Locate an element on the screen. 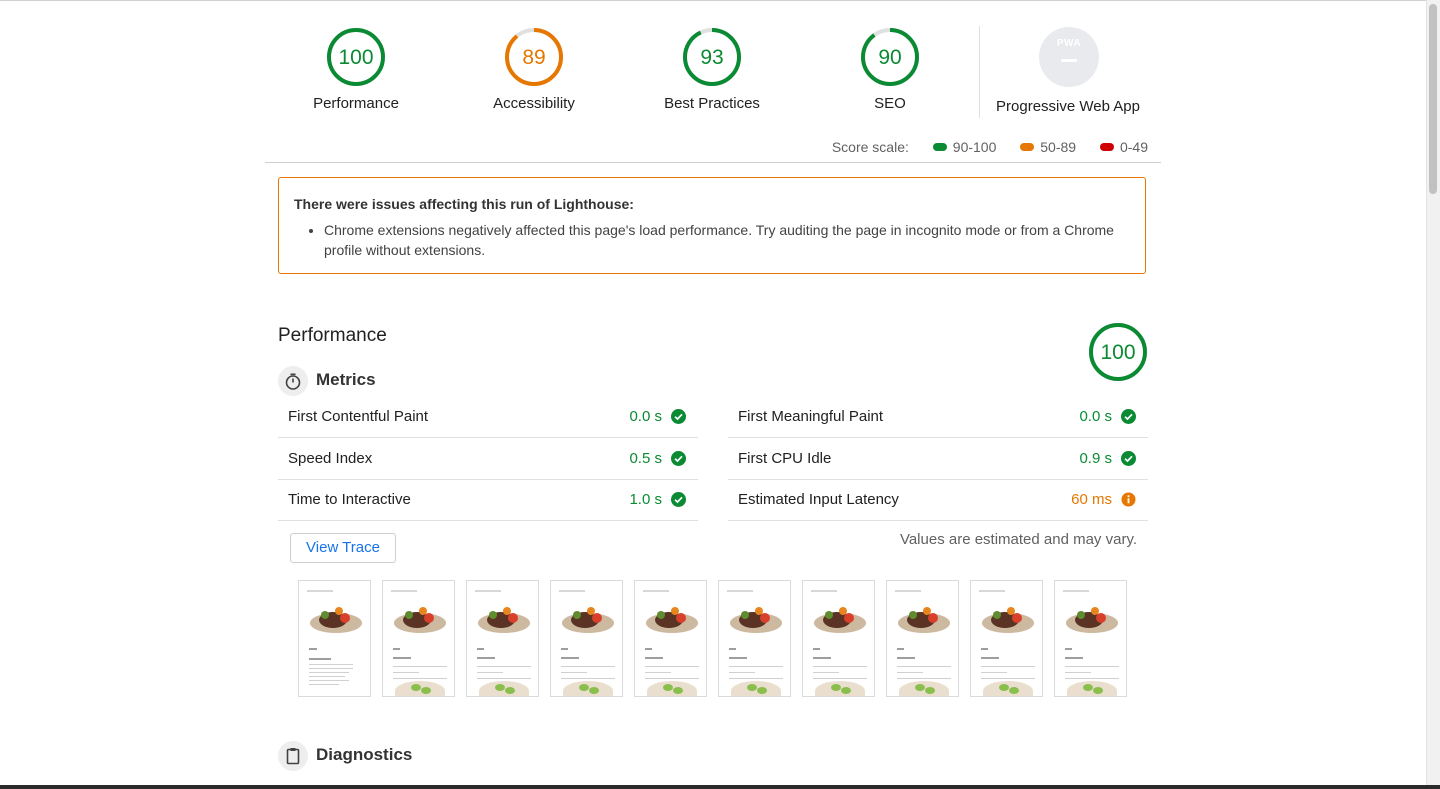  clipboard-icon is located at coordinates (293, 756).